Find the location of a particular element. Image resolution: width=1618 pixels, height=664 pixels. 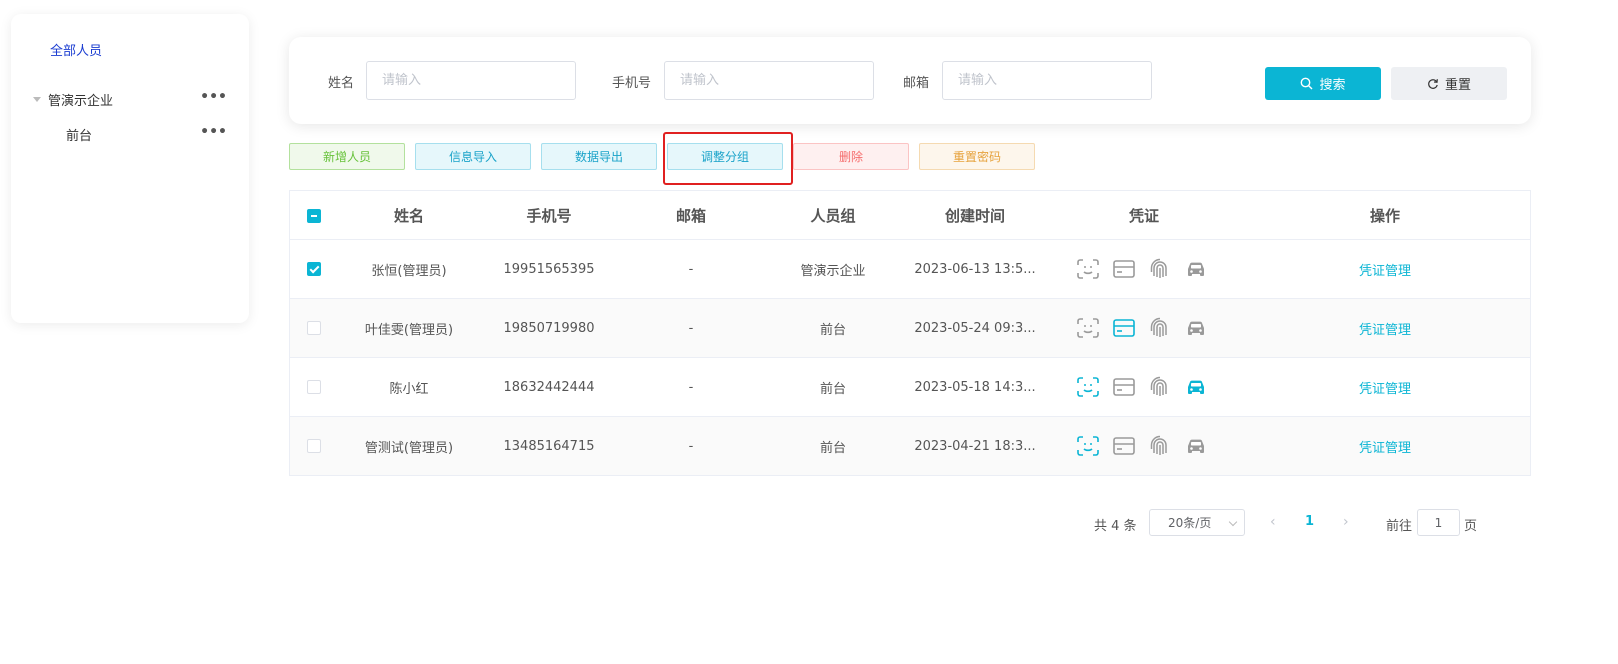

cell-name: 陈小红 is located at coordinates (409, 389).